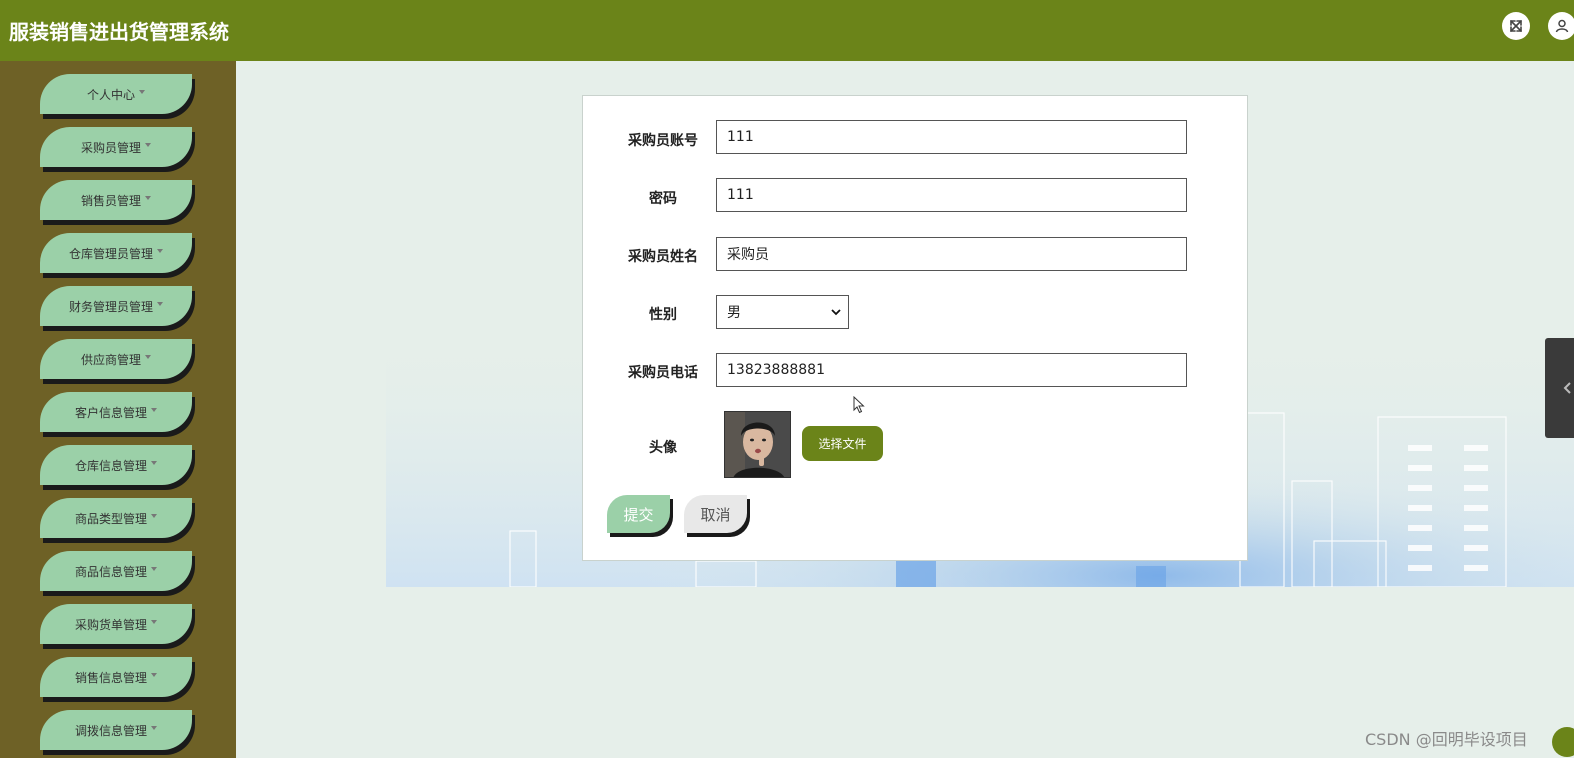 Image resolution: width=1574 pixels, height=758 pixels. What do you see at coordinates (110, 359) in the screenshot?
I see `sidebar-item-label: 供应商管理` at bounding box center [110, 359].